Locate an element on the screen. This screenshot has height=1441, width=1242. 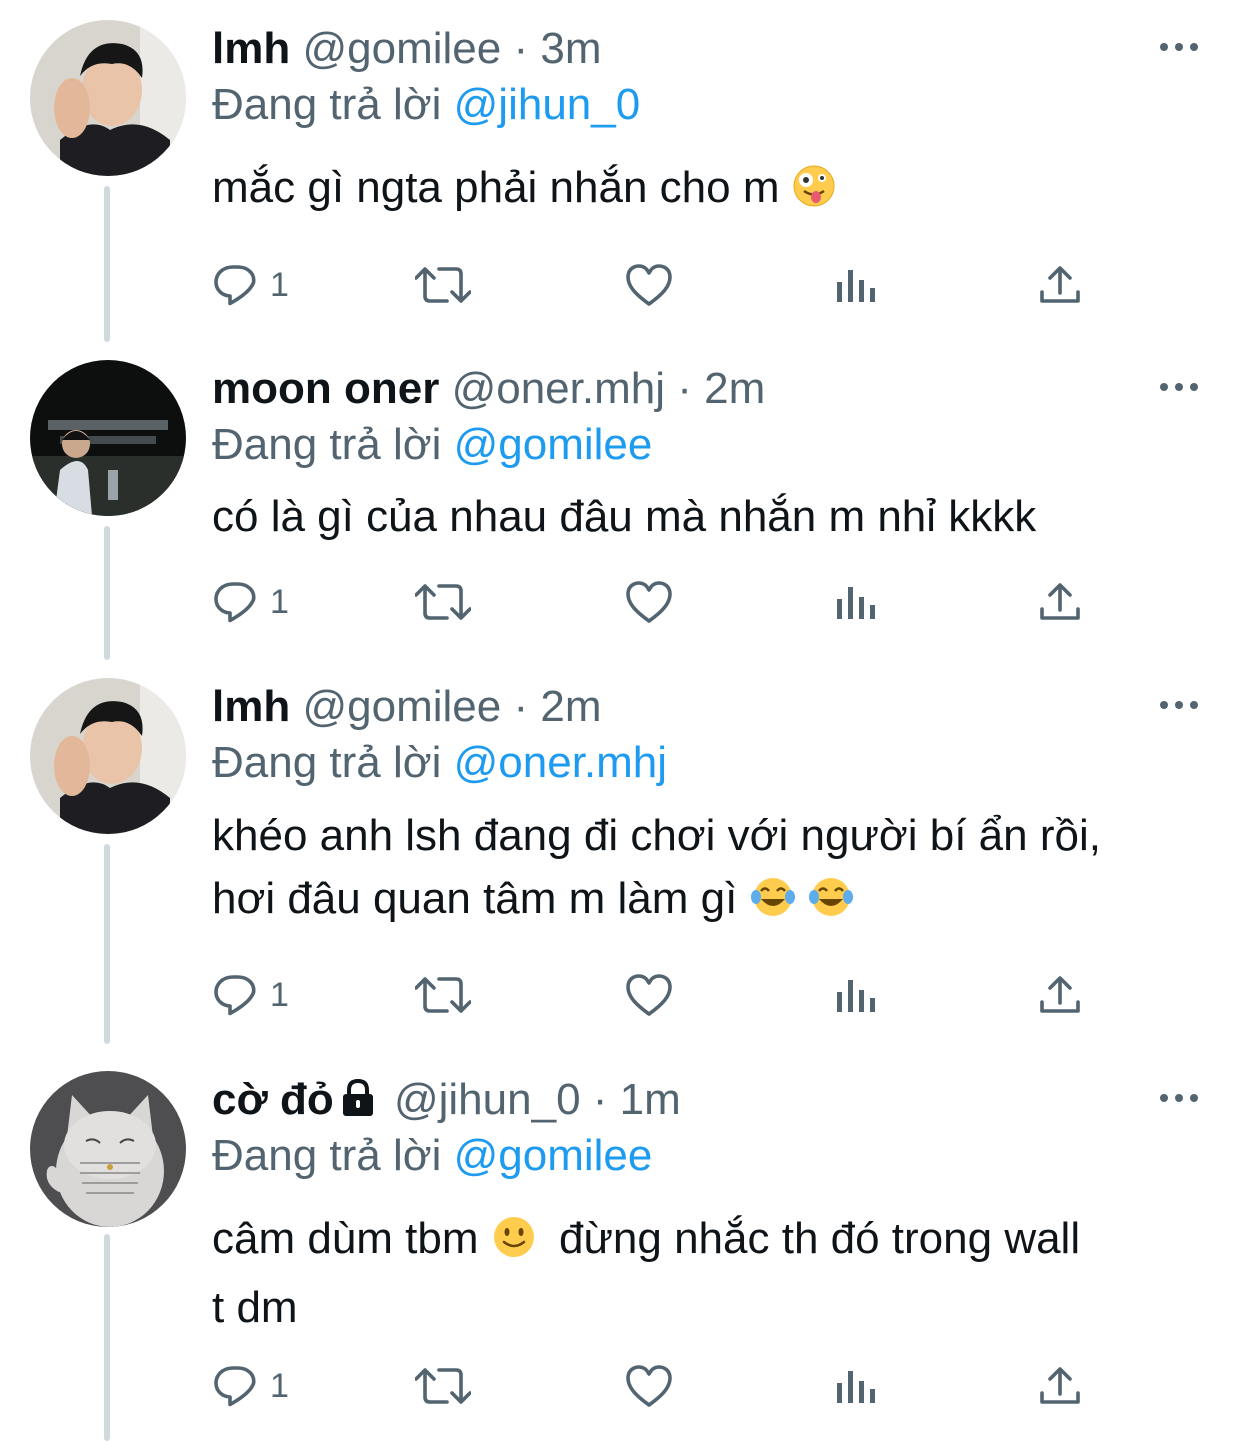
replying-to: Đang trả lời @jihun_0 is located at coordinates (426, 105).